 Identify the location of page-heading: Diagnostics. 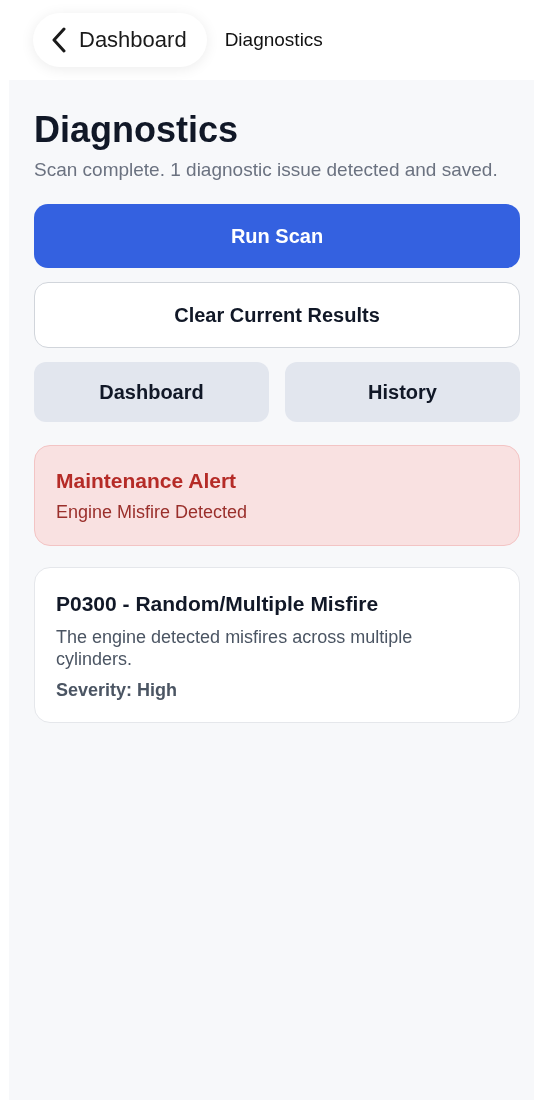
(137, 130).